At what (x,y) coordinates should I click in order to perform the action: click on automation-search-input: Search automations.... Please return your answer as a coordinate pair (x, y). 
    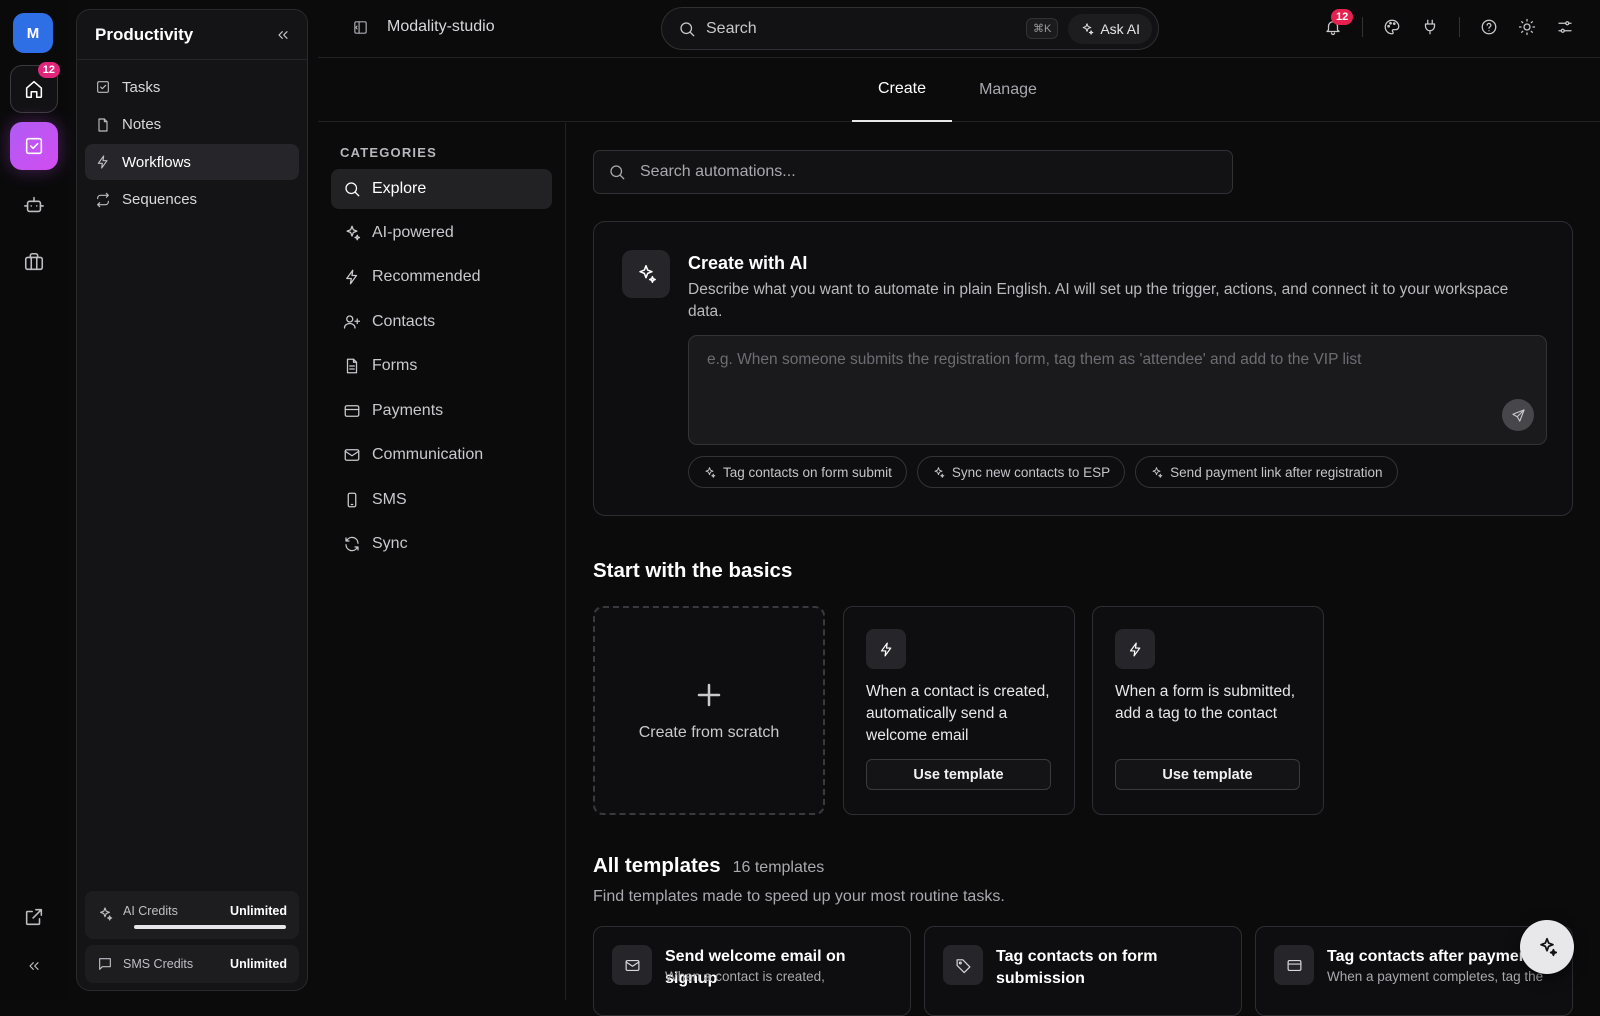
    Looking at the image, I should click on (913, 172).